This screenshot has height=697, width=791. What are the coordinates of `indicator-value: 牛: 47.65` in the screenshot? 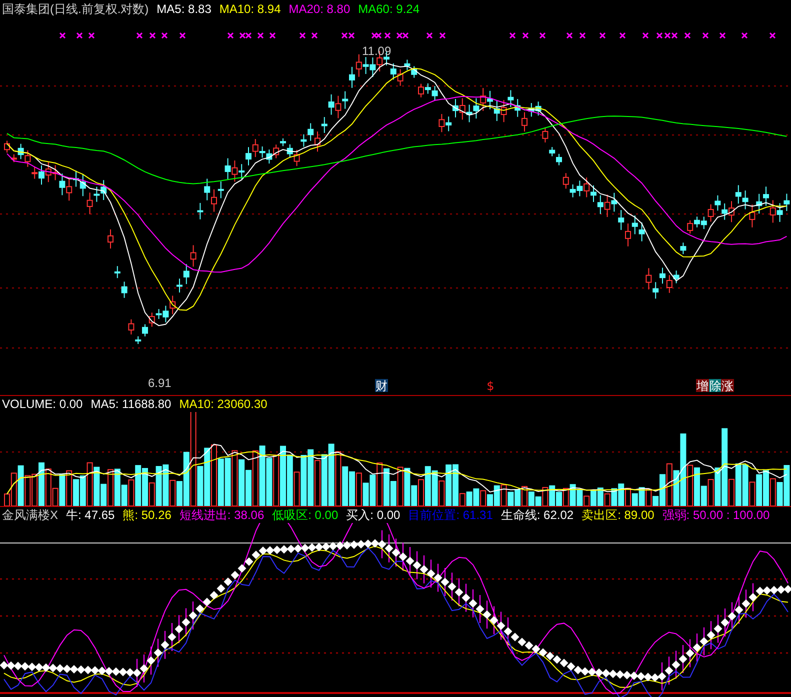 It's located at (90, 515).